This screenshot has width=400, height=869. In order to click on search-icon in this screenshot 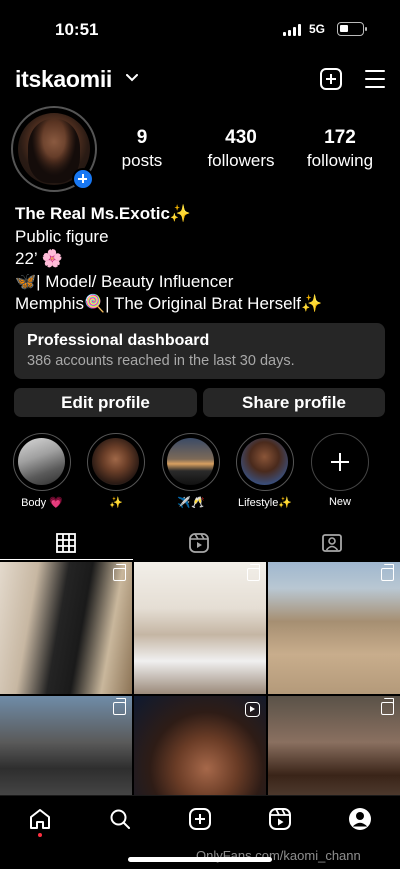, I will do `click(120, 819)`.